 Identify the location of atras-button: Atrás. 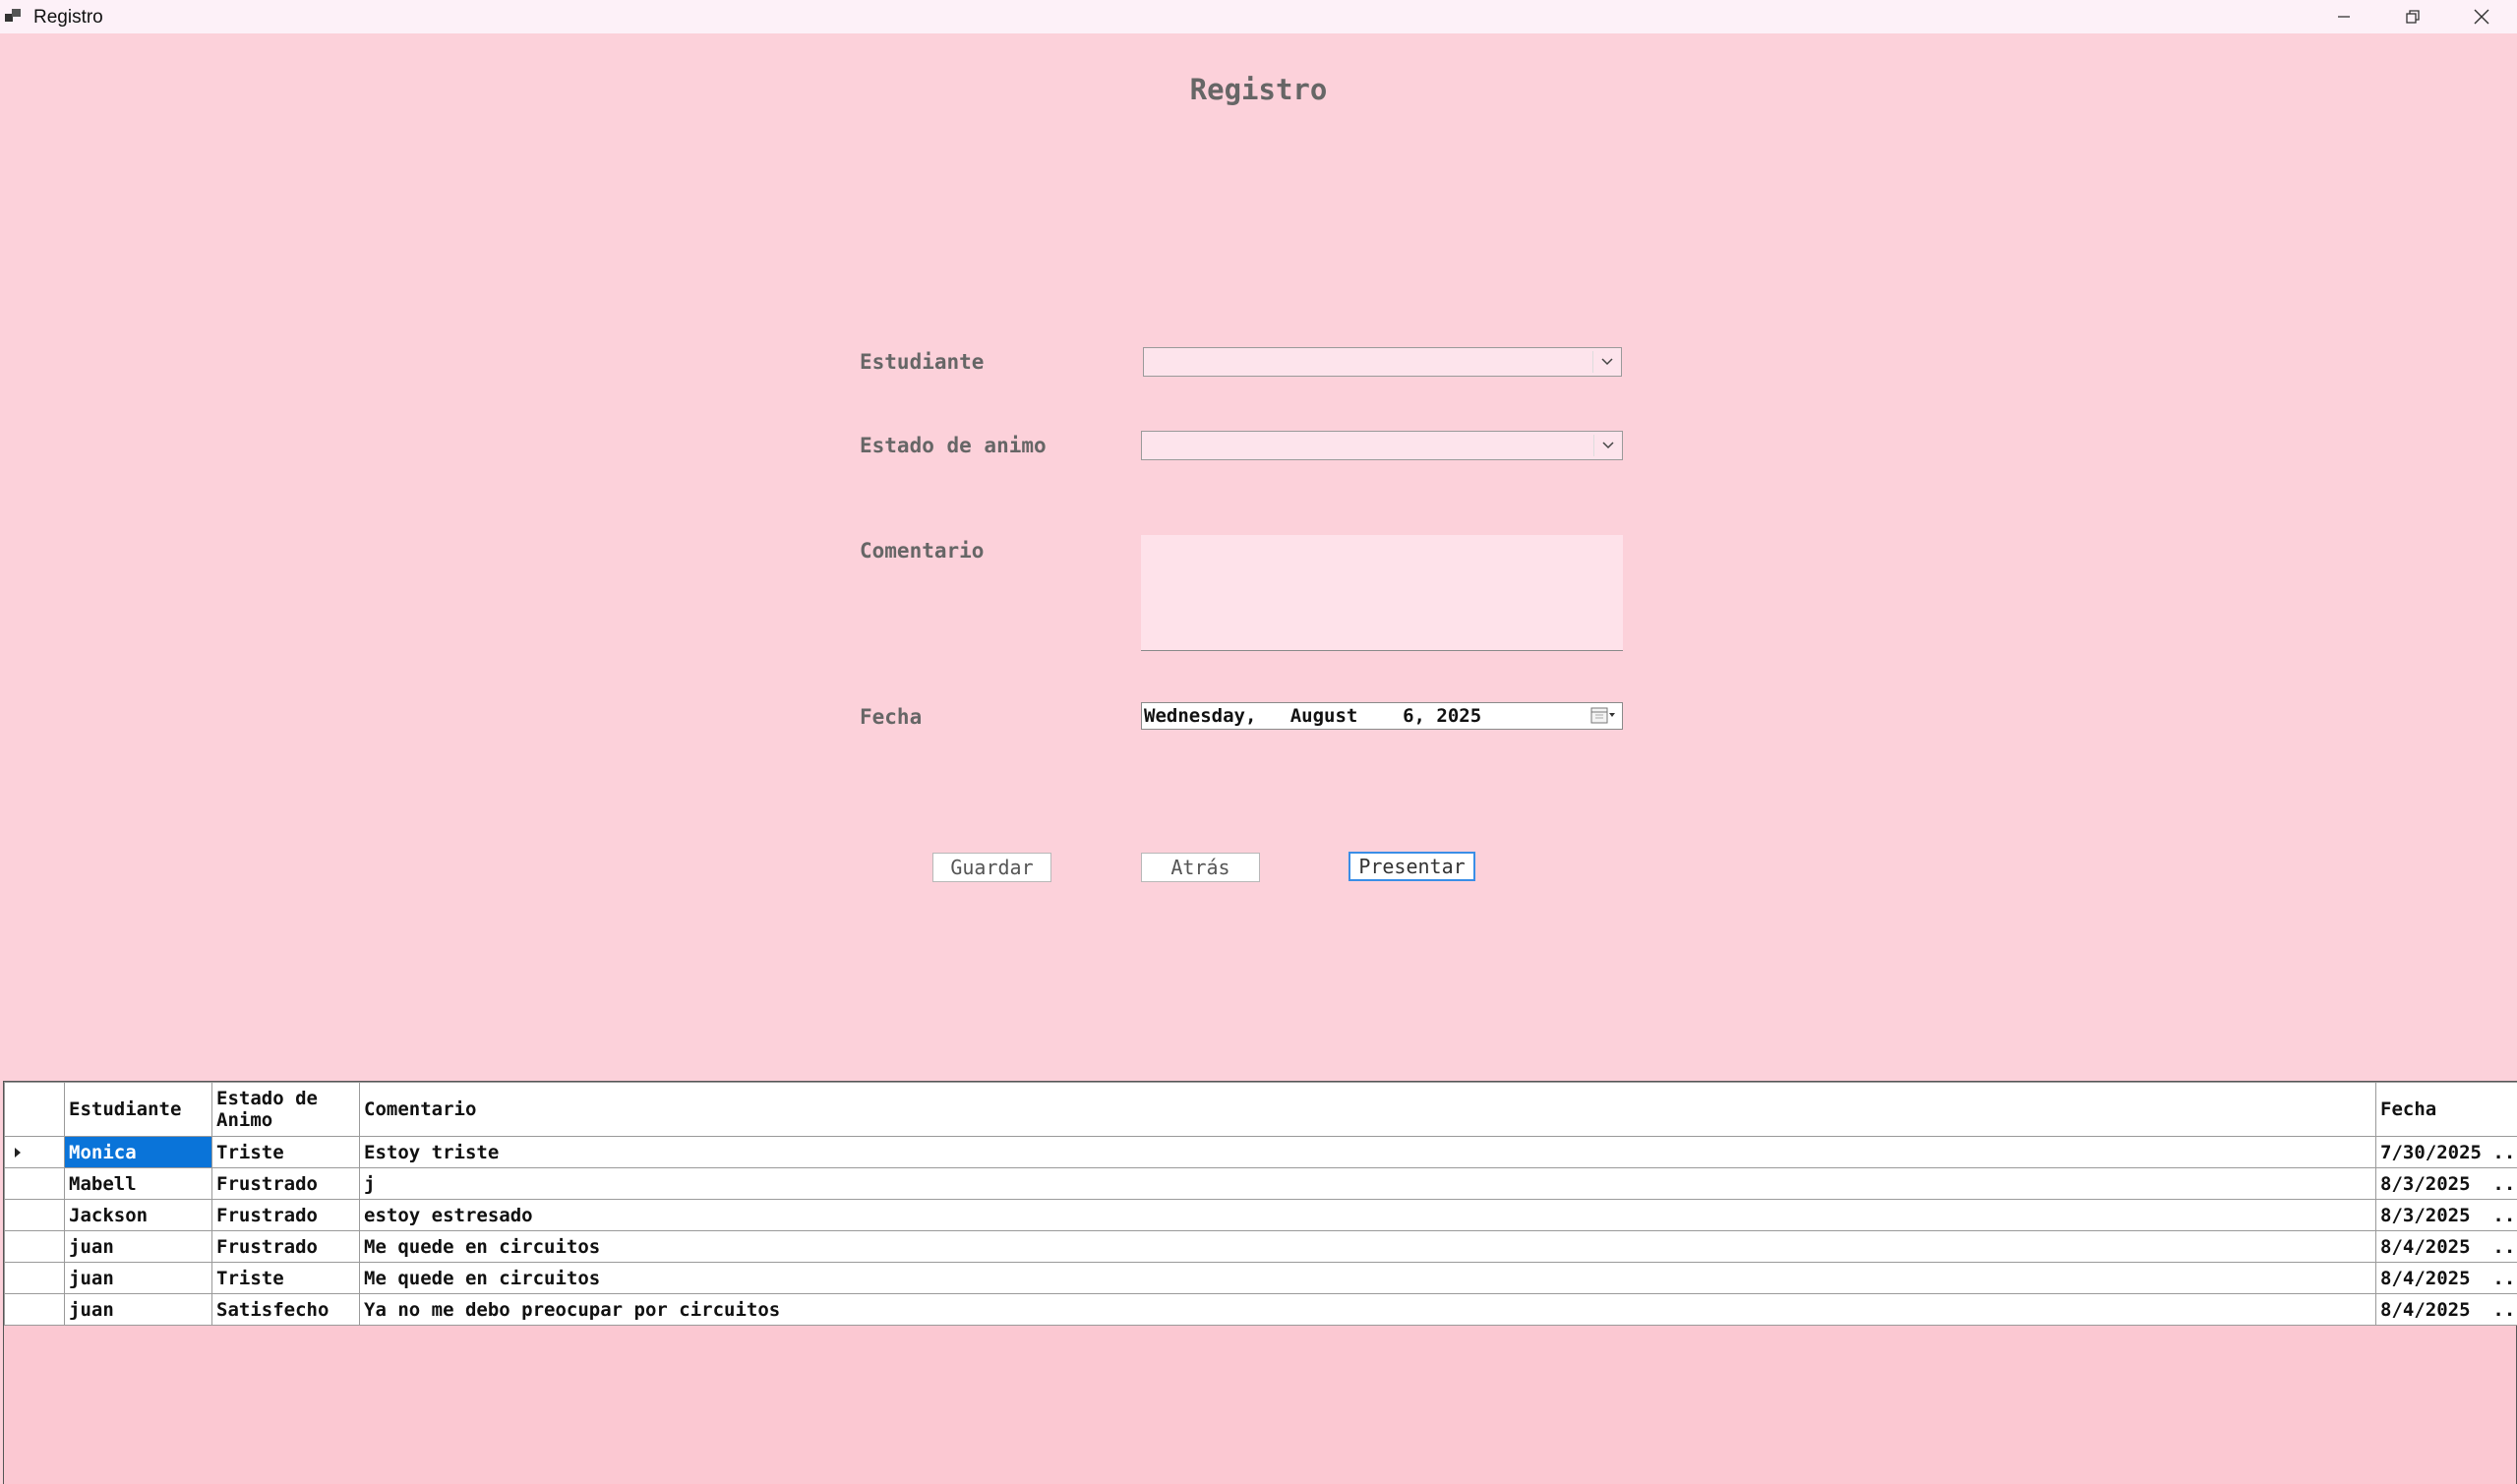
(1200, 868).